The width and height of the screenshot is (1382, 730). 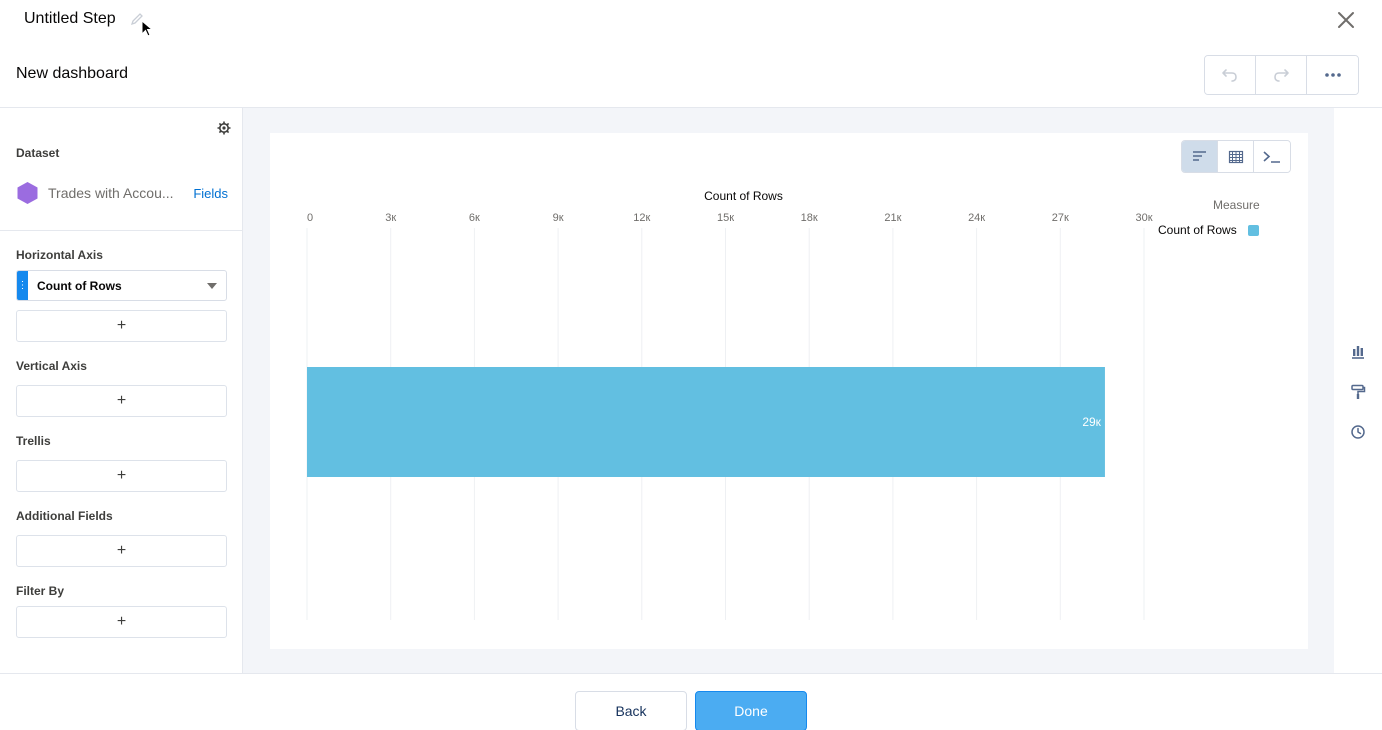 What do you see at coordinates (27, 193) in the screenshot?
I see `dataset-icon` at bounding box center [27, 193].